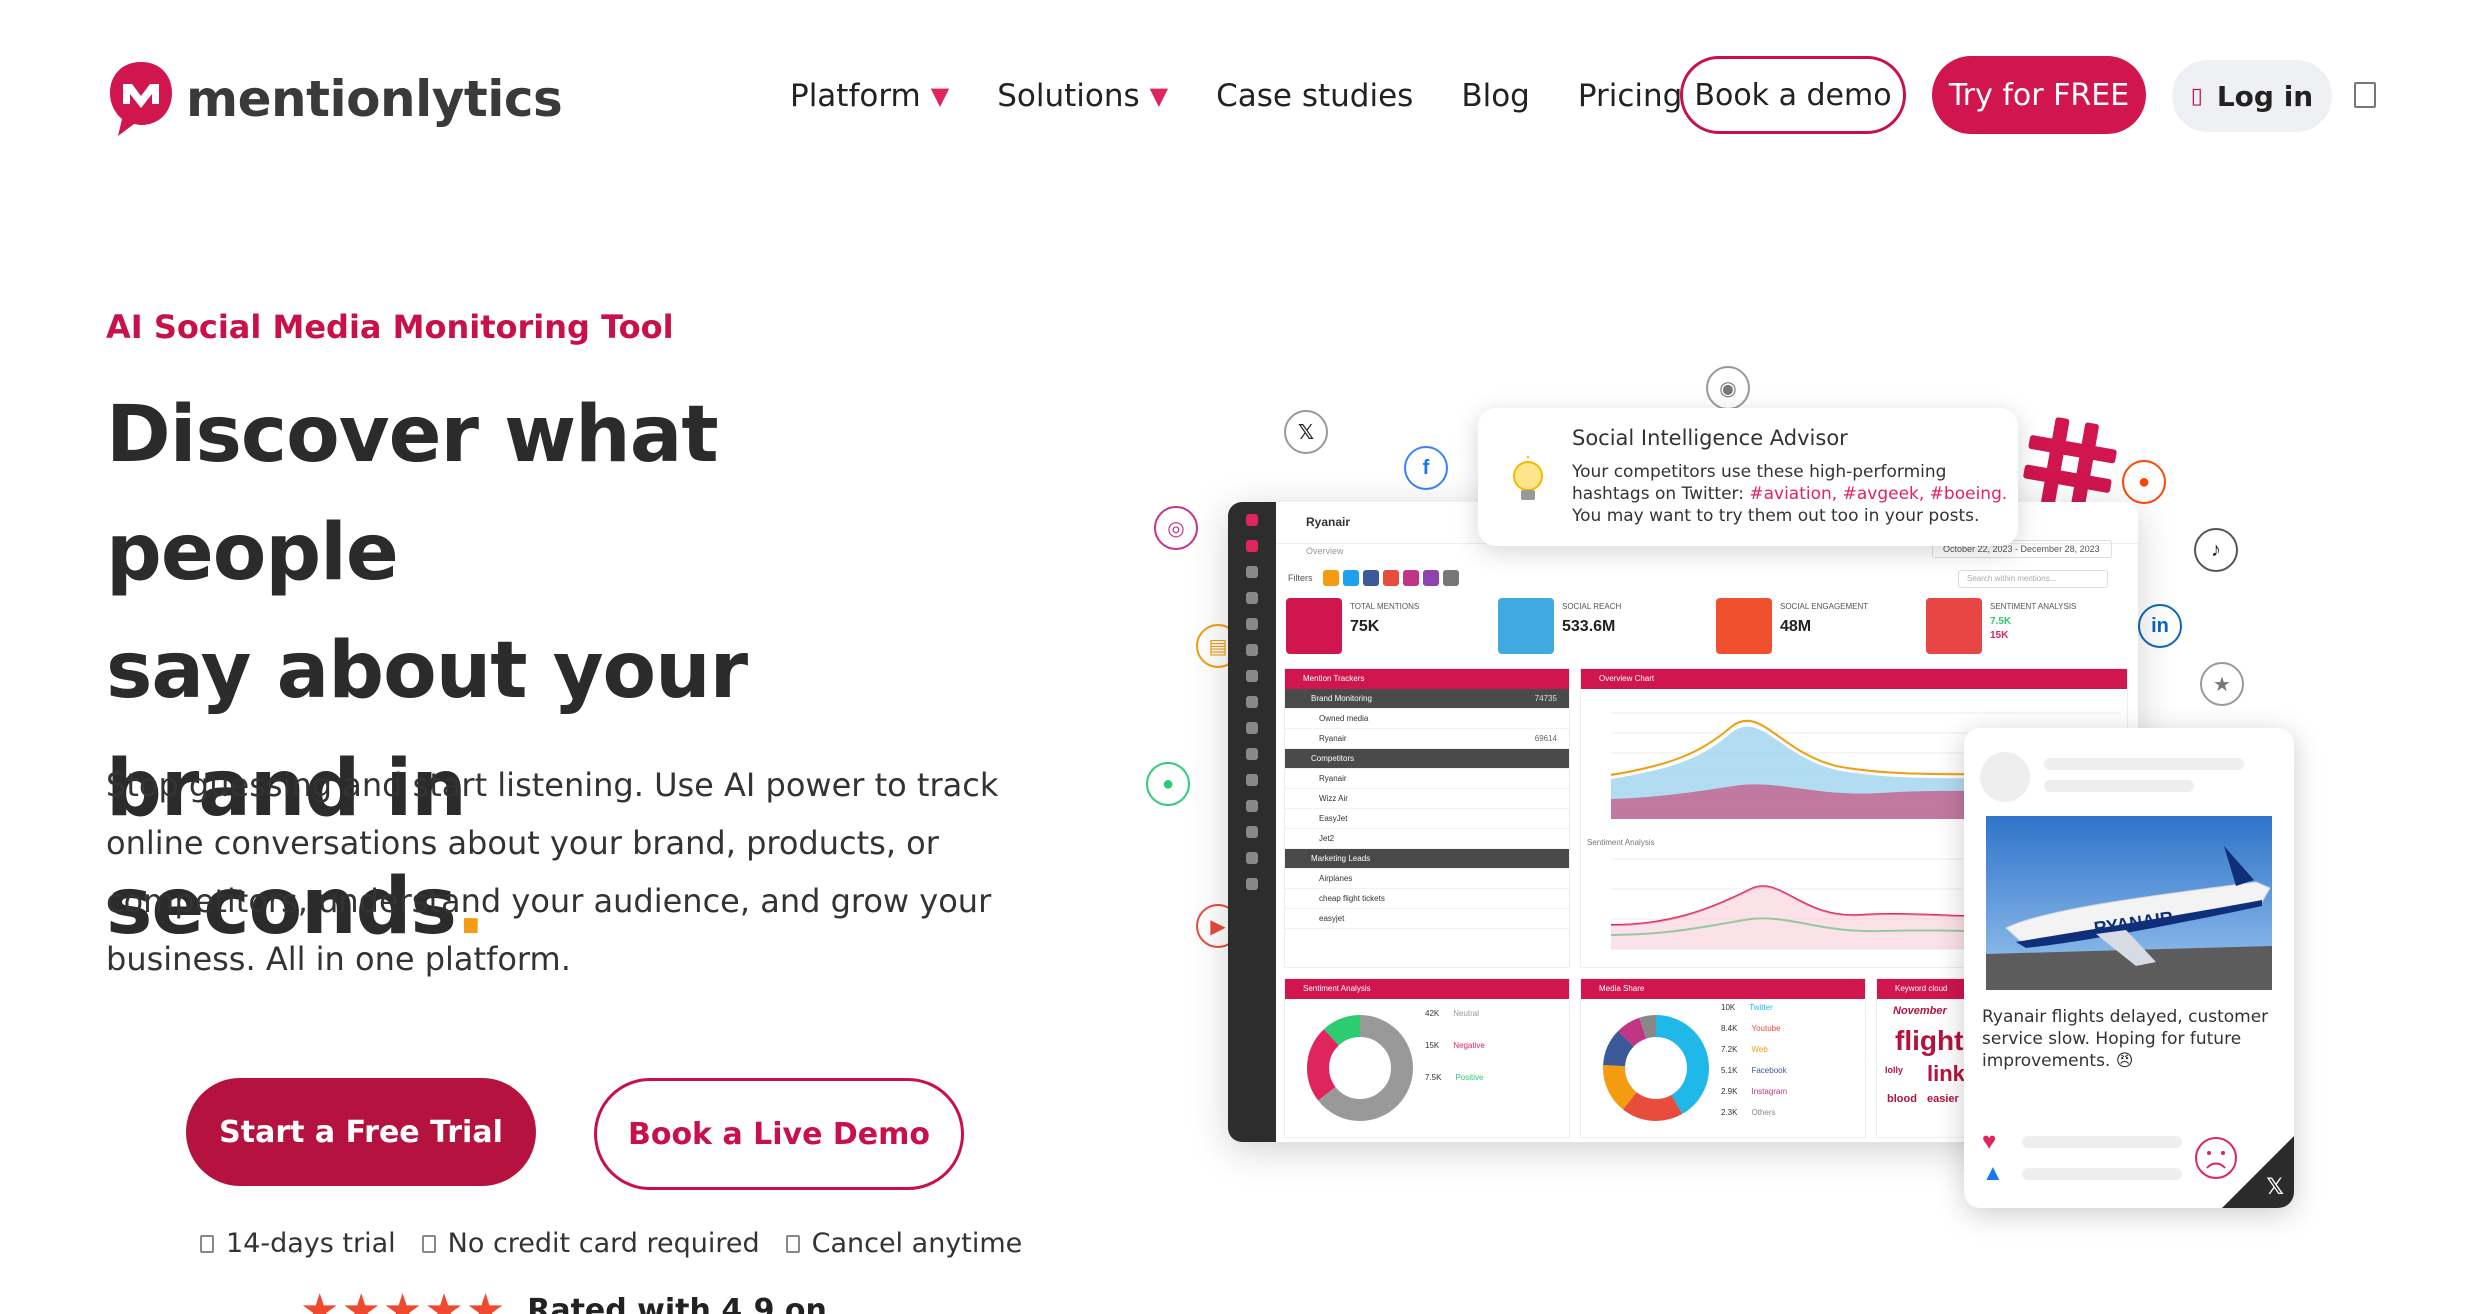  What do you see at coordinates (361, 1132) in the screenshot?
I see `start-free-trial-button: Start a Free Trial` at bounding box center [361, 1132].